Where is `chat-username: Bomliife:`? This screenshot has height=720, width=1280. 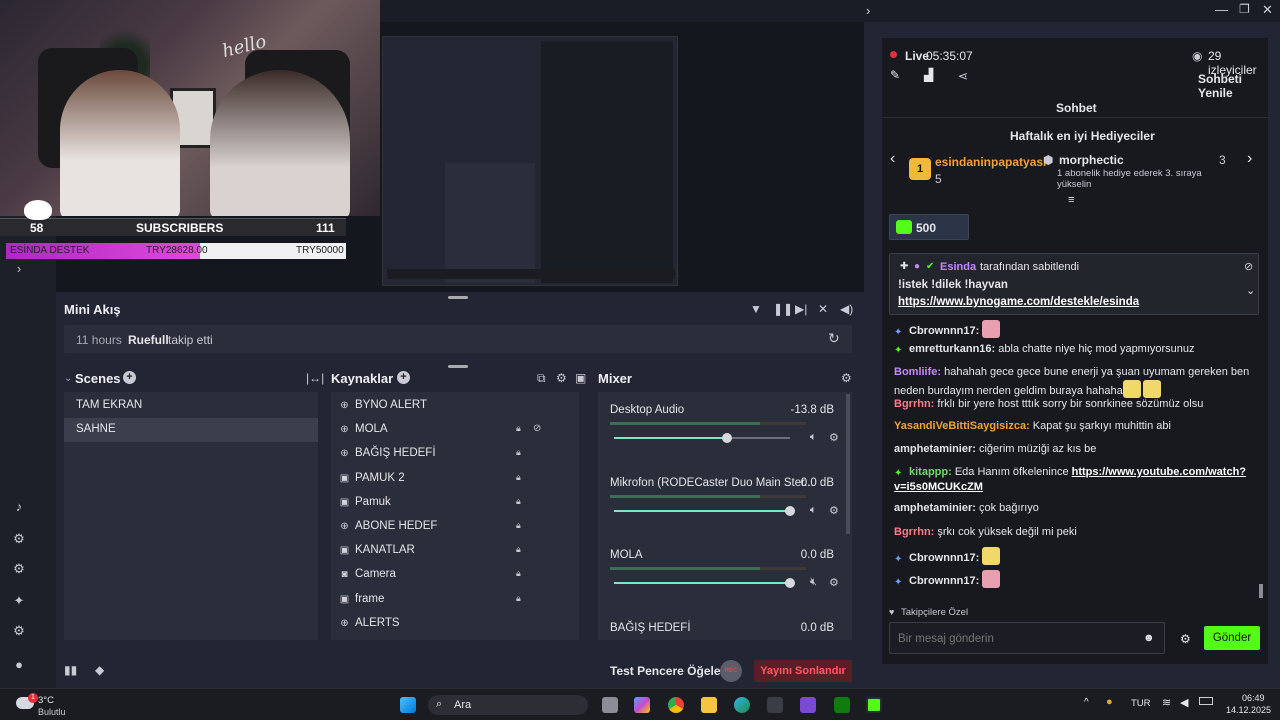
chat-username: Bomliife: is located at coordinates (917, 372).